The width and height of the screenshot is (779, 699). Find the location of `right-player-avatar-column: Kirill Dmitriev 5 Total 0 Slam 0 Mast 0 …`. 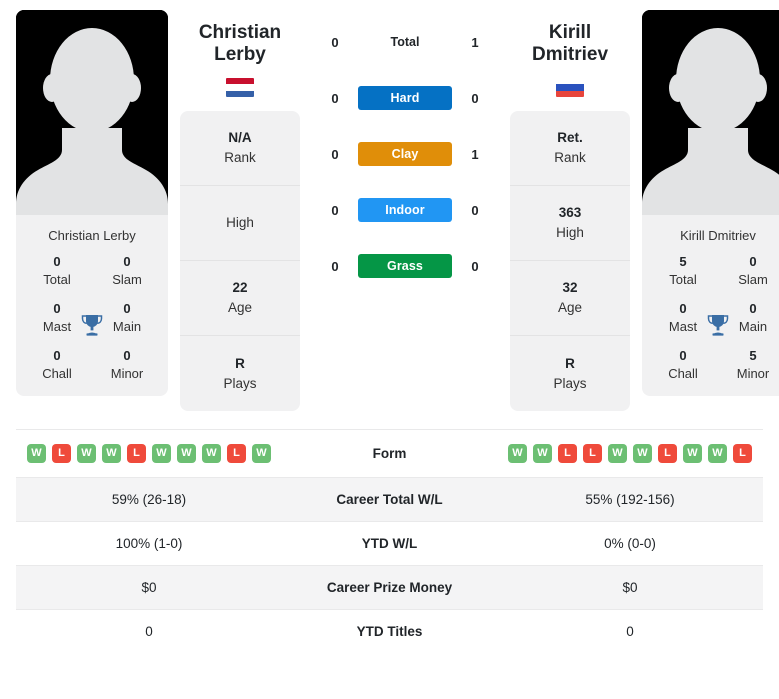

right-player-avatar-column: Kirill Dmitriev 5 Total 0 Slam 0 Mast 0 … is located at coordinates (710, 203).